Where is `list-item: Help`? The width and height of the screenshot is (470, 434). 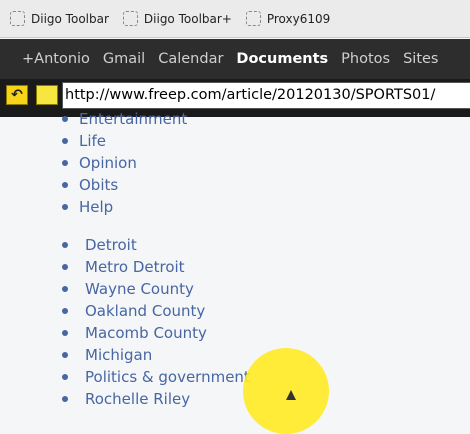 list-item: Help is located at coordinates (124, 207).